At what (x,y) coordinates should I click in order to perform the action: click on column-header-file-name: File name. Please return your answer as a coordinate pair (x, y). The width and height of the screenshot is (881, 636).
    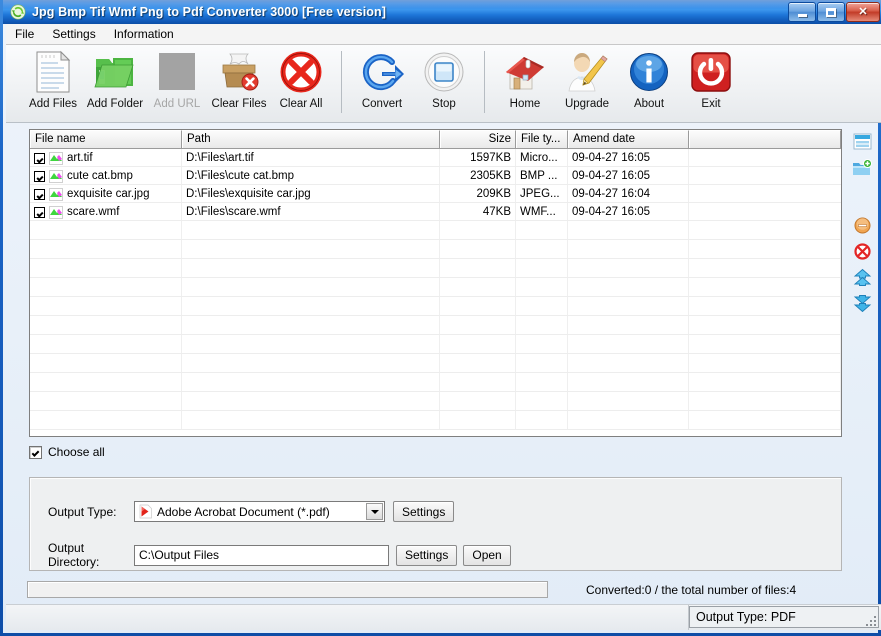
    Looking at the image, I should click on (106, 139).